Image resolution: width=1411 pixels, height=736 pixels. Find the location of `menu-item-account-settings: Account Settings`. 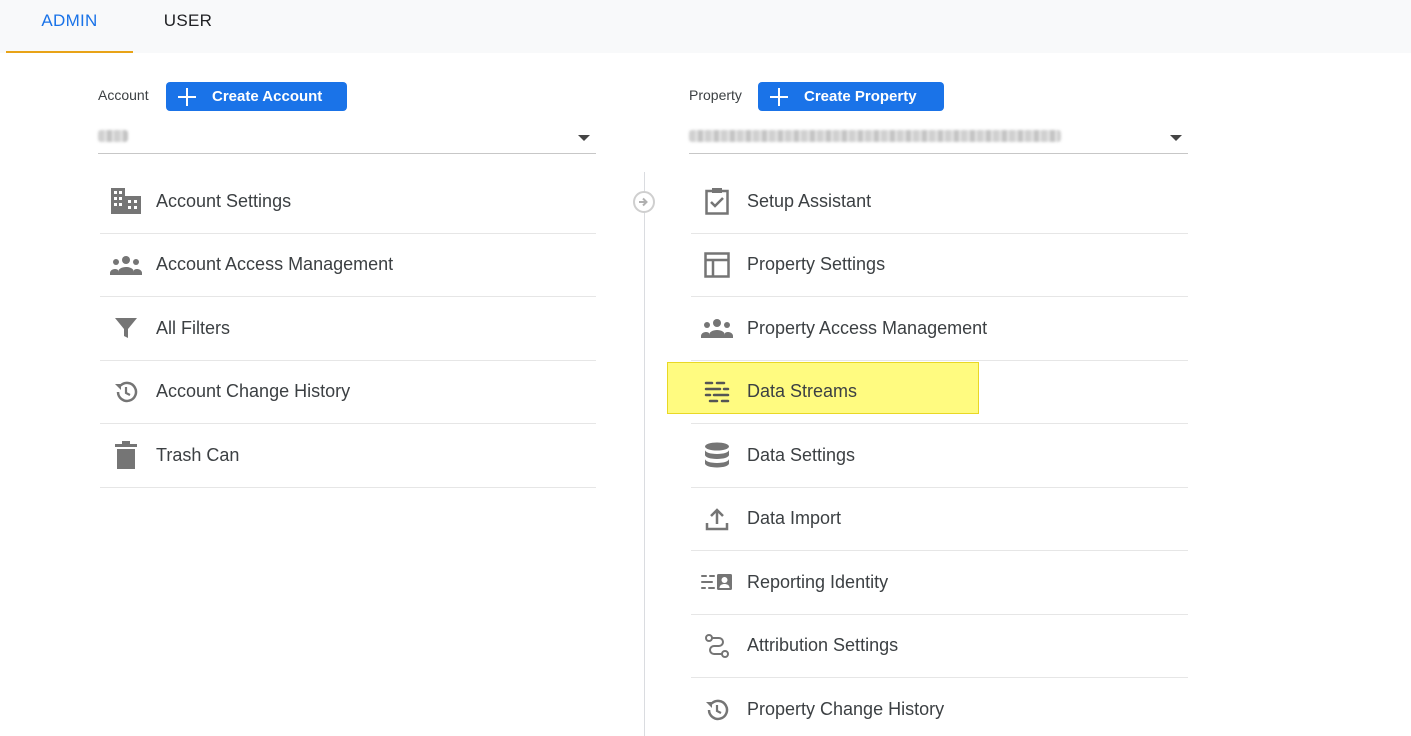

menu-item-account-settings: Account Settings is located at coordinates (348, 202).